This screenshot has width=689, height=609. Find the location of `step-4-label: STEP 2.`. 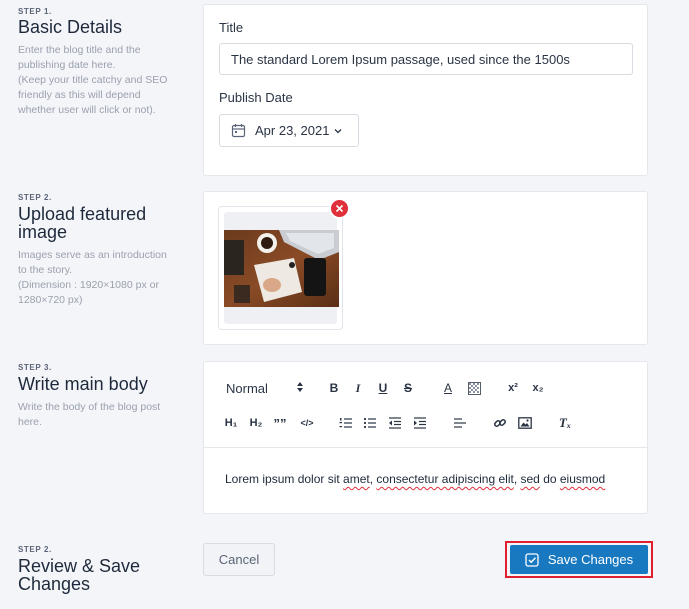

step-4-label: STEP 2. is located at coordinates (35, 549).